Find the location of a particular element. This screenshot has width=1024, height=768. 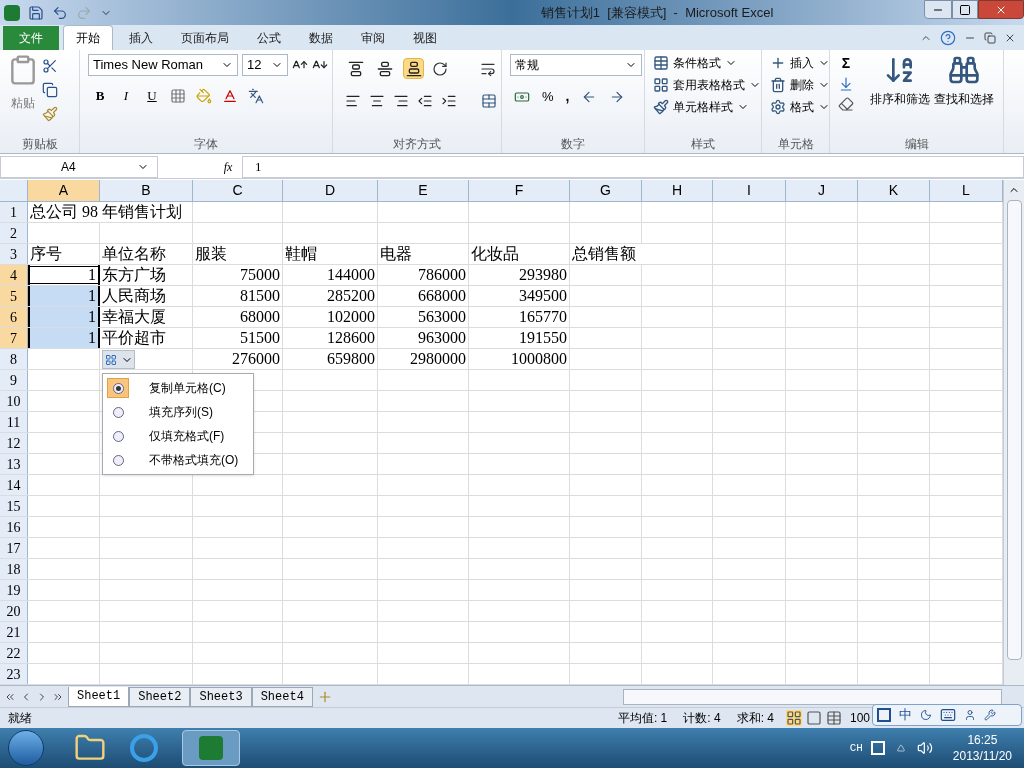

column-header: A is located at coordinates (64, 190).